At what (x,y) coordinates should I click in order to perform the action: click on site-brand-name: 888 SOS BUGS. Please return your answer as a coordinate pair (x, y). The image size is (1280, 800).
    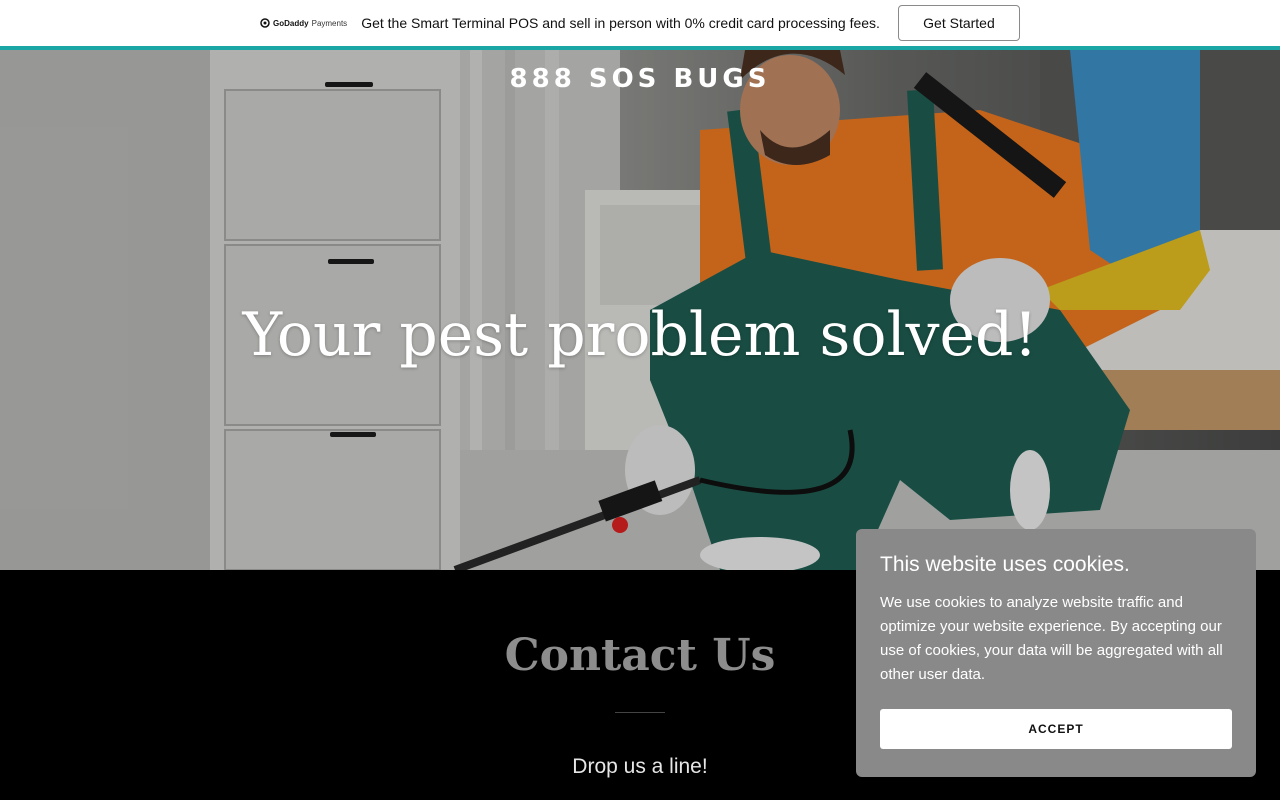
    Looking at the image, I should click on (640, 79).